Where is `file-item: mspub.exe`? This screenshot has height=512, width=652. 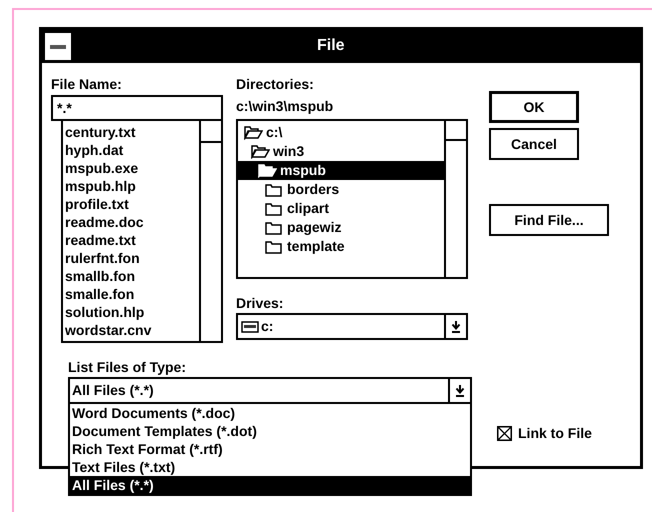
file-item: mspub.exe is located at coordinates (101, 168).